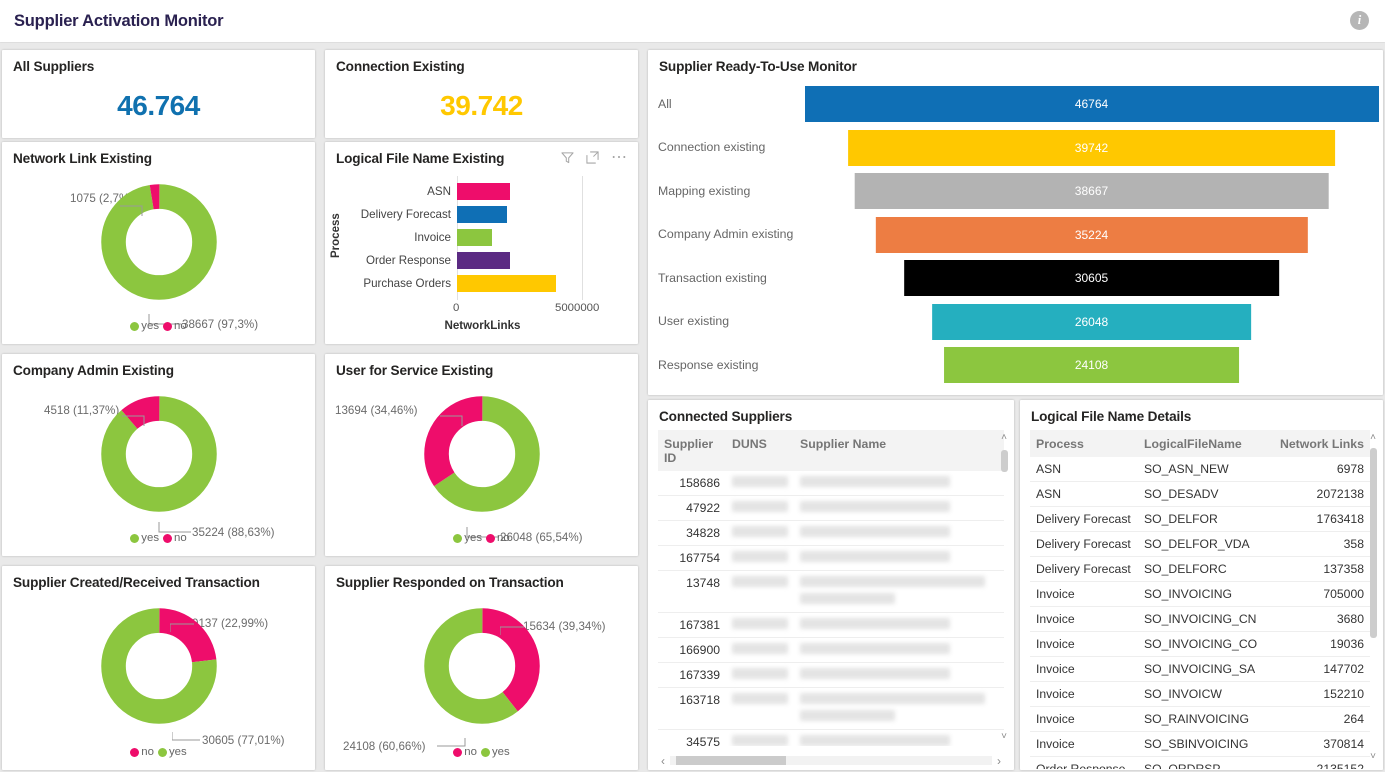 This screenshot has width=1385, height=772. What do you see at coordinates (150, 326) in the screenshot?
I see `legend-label: yes` at bounding box center [150, 326].